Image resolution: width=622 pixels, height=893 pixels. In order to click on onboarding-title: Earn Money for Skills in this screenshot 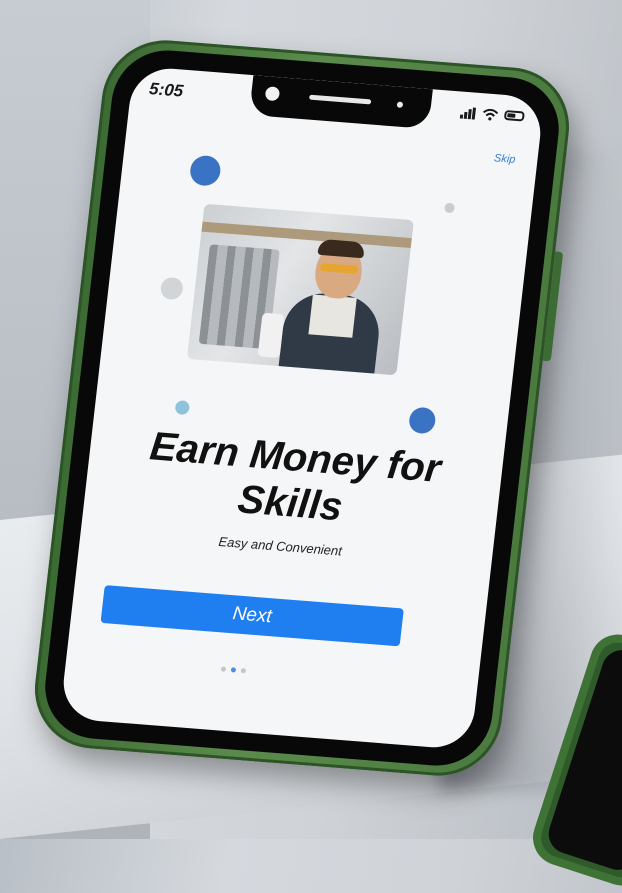, I will do `click(295, 477)`.